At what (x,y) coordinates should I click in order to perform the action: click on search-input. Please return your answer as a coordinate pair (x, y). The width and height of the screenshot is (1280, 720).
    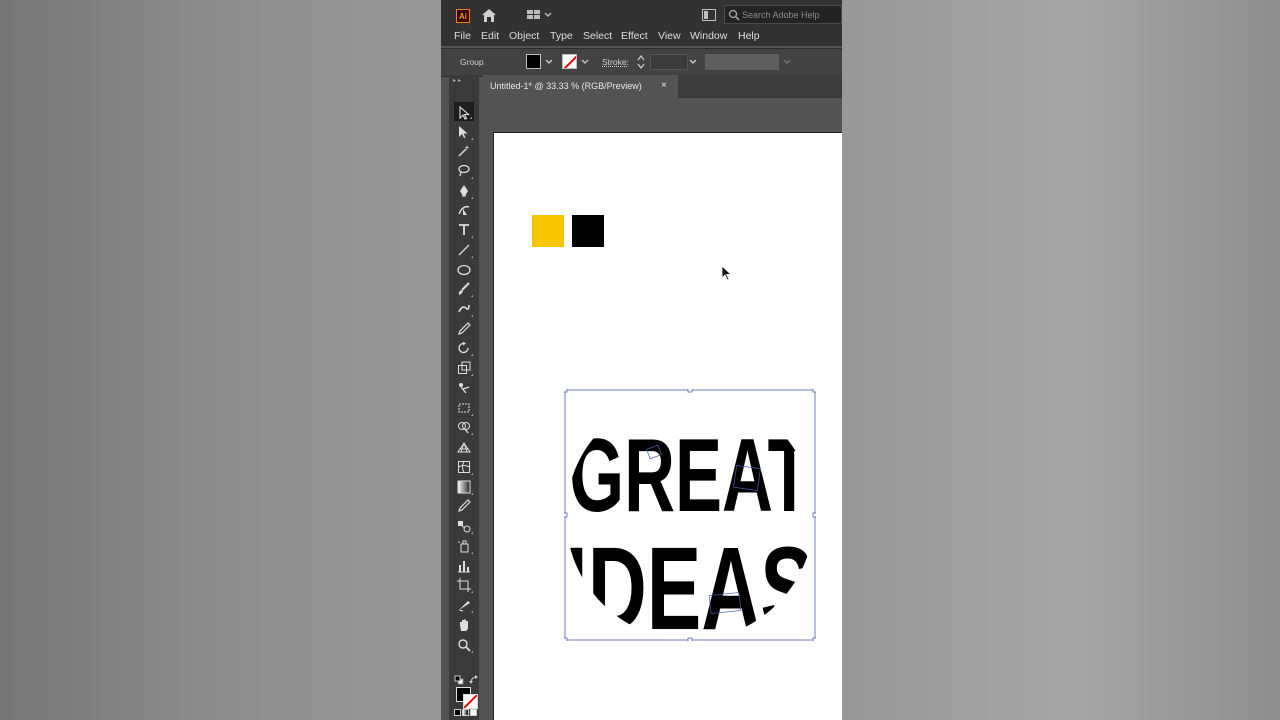
    Looking at the image, I should click on (792, 14).